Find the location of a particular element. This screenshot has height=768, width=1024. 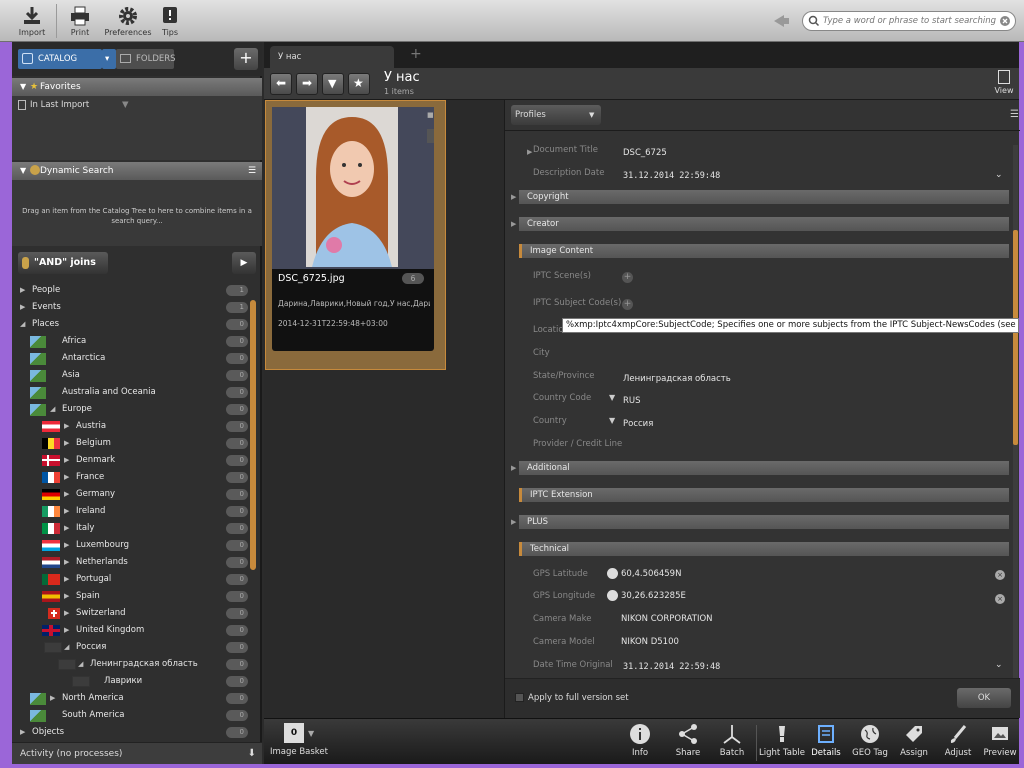

section-image-content: Image Content is located at coordinates (764, 251).